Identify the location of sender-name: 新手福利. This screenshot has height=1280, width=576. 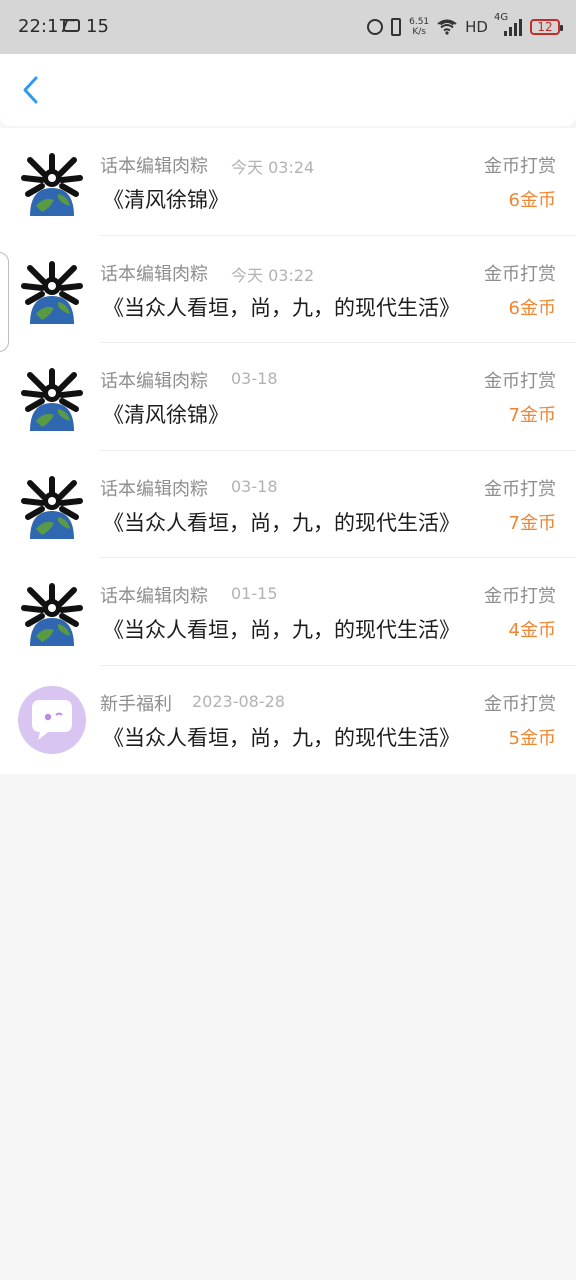
(136, 704).